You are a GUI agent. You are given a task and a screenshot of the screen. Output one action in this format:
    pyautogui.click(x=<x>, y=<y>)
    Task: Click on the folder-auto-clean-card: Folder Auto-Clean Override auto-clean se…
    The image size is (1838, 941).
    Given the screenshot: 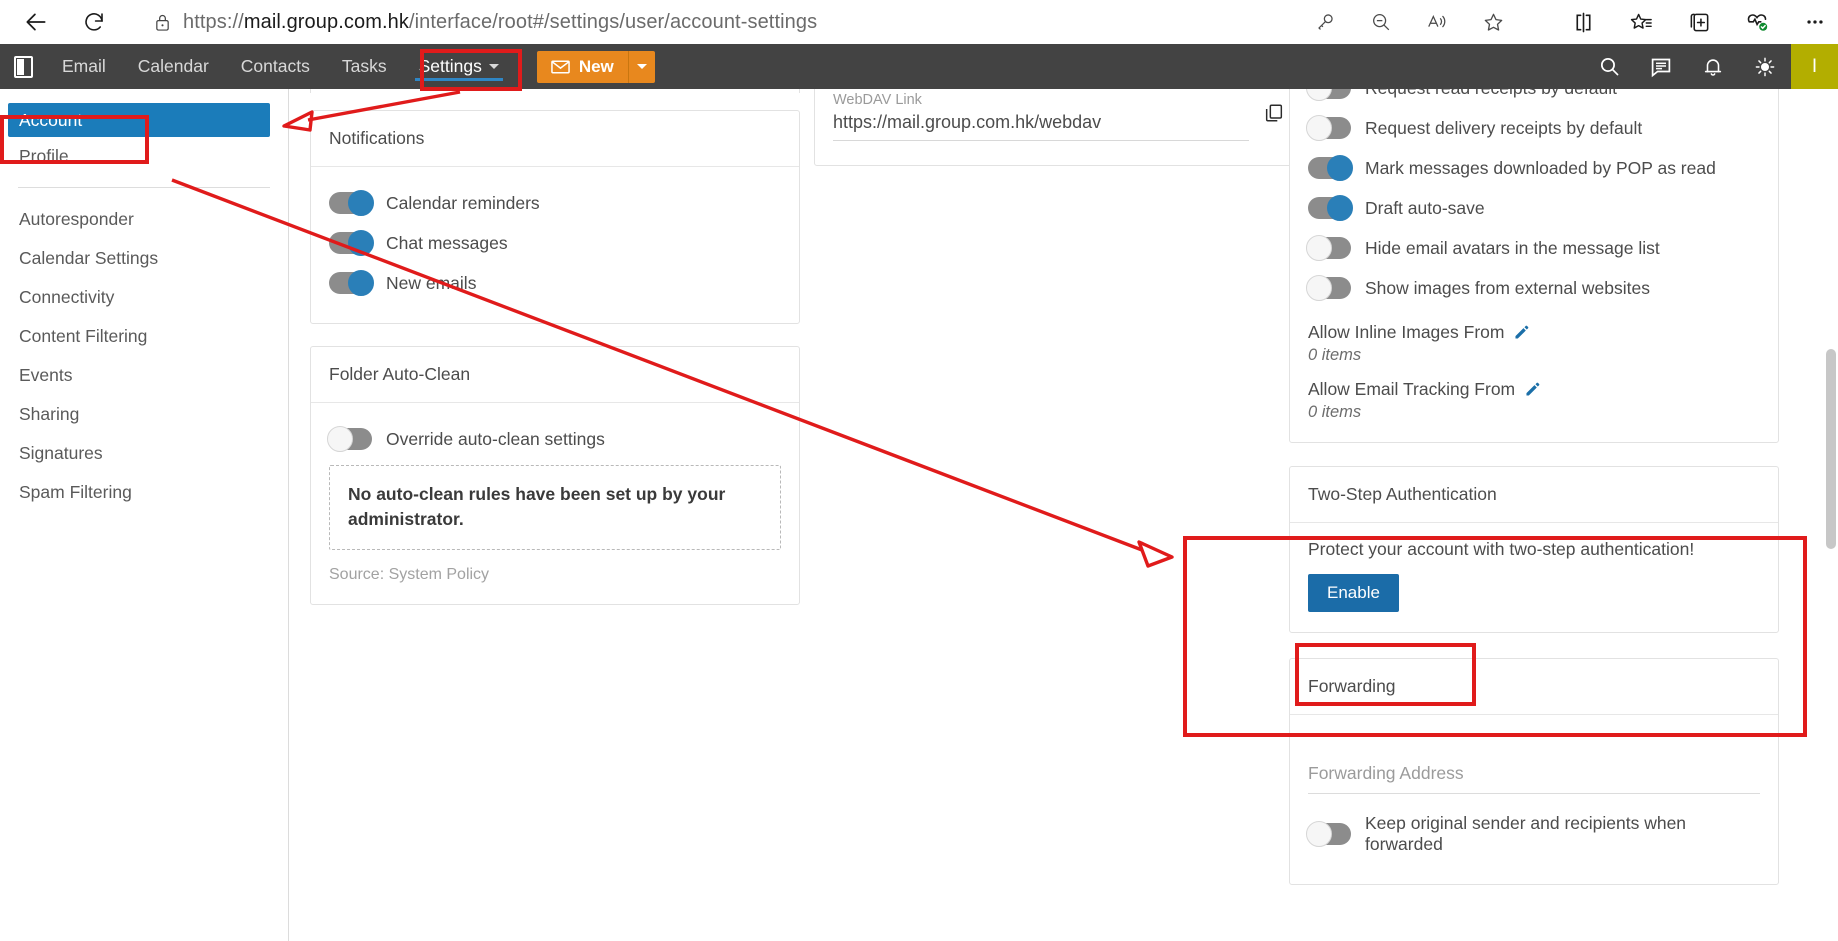 What is the action you would take?
    pyautogui.click(x=555, y=475)
    